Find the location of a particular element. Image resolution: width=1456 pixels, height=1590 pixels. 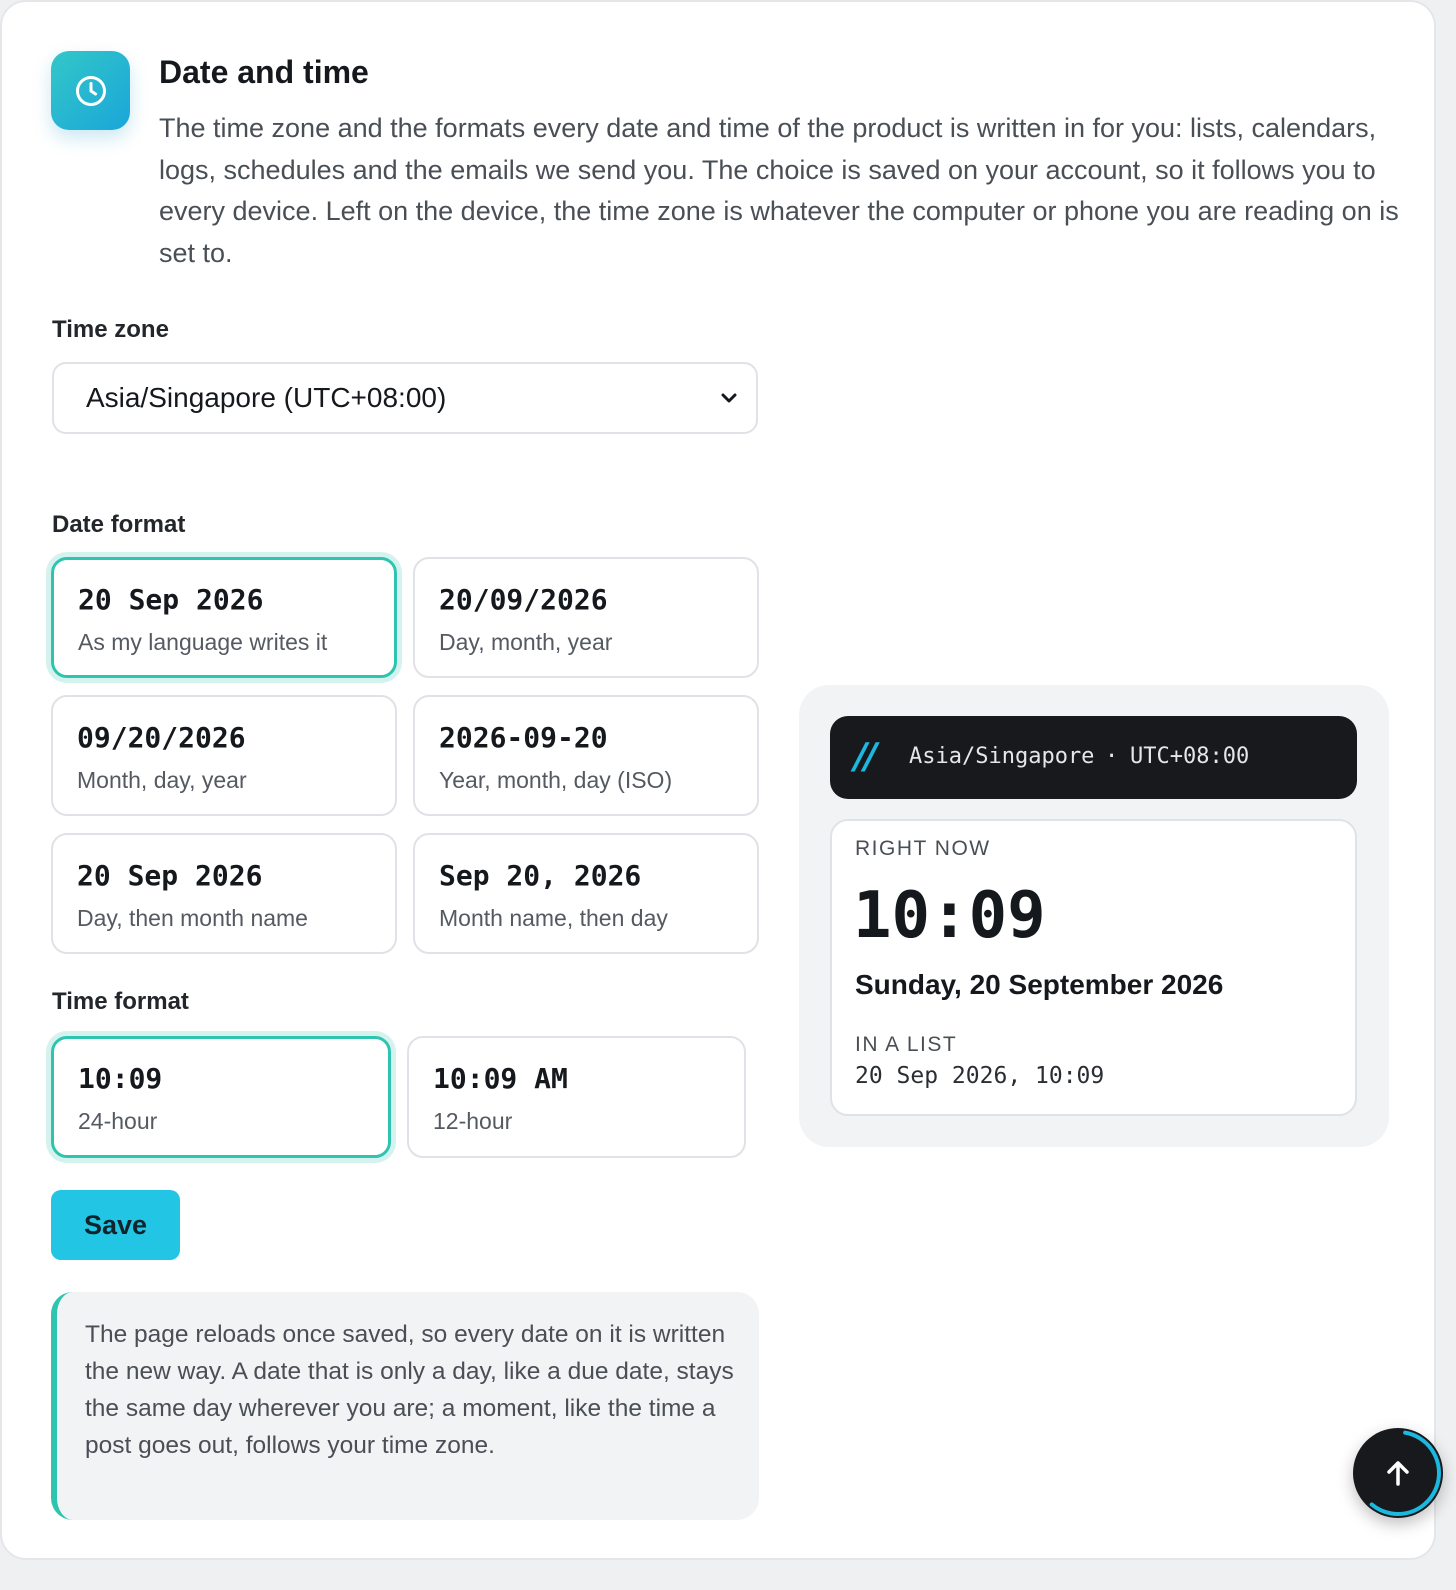

chevron-down-icon is located at coordinates (729, 398).